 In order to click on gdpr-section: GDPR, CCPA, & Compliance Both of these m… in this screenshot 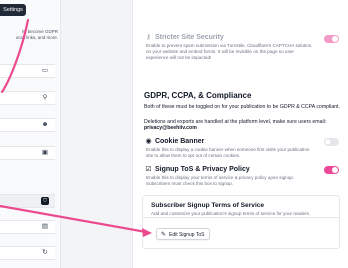, I will do `click(244, 111)`.